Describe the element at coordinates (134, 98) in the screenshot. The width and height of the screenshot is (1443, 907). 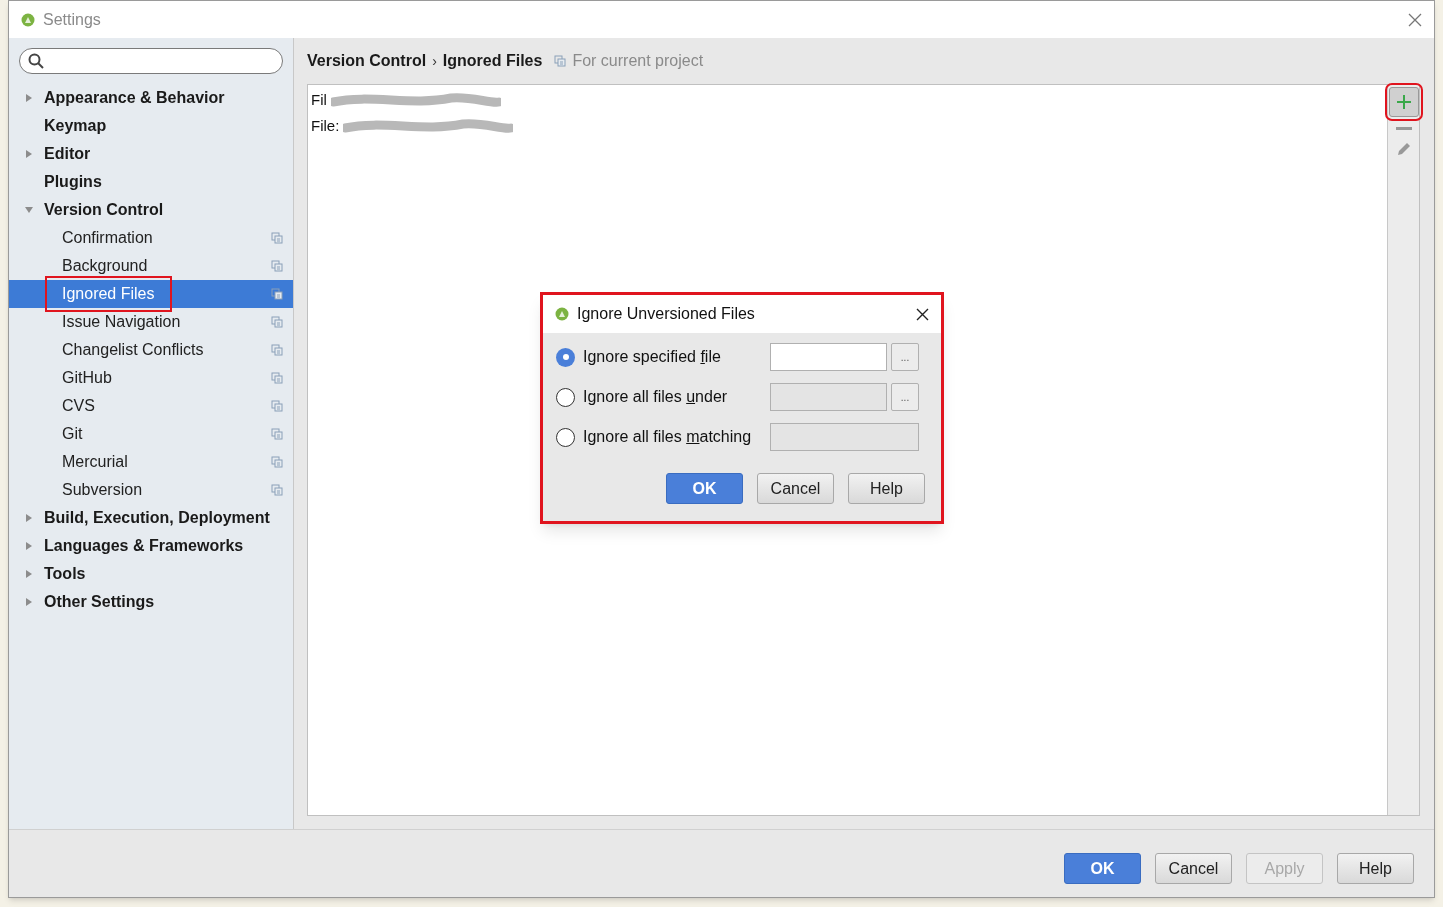
I see `sidebar-item: Appearance & Behavior` at that location.